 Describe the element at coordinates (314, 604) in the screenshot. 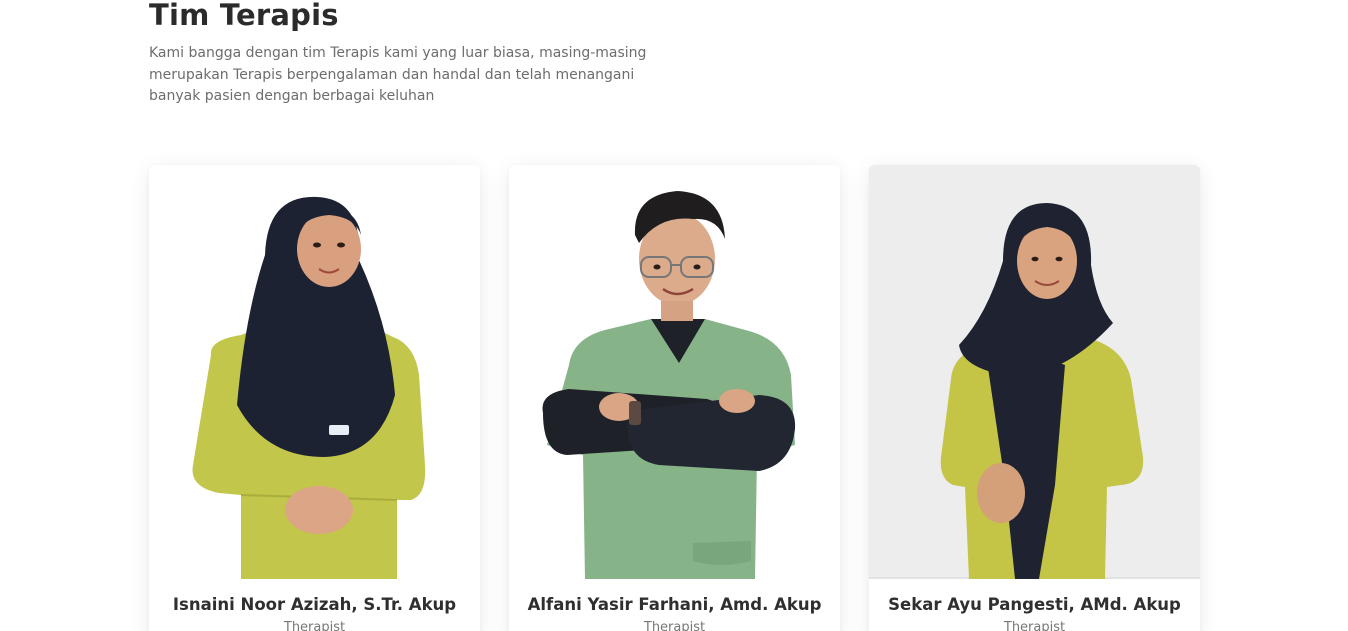

I see `therapist-name-1: Isnaini Noor Azizah, S.Tr. Akup` at that location.